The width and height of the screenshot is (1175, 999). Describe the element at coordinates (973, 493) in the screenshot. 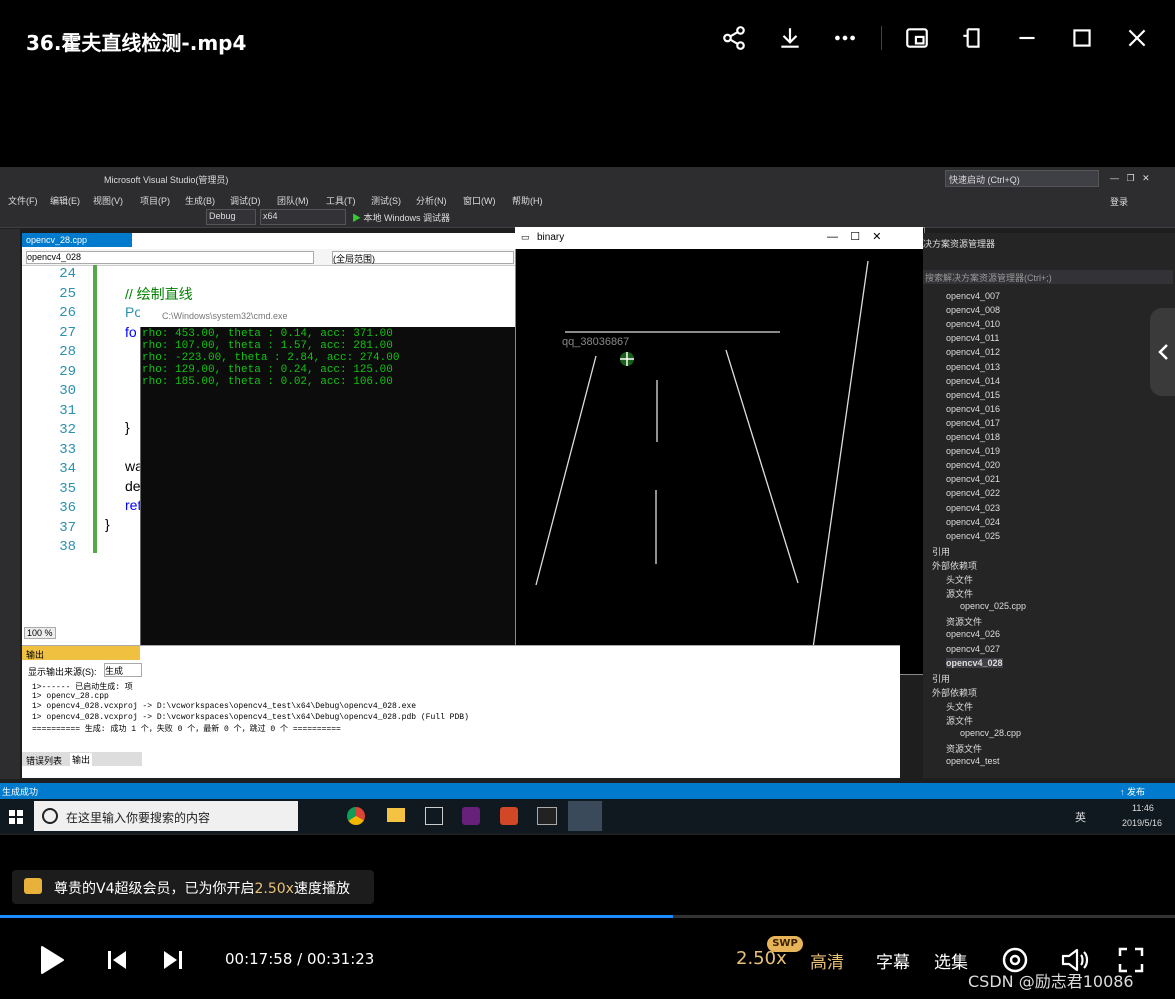

I see `solution-tree-item: opencv4_022` at that location.